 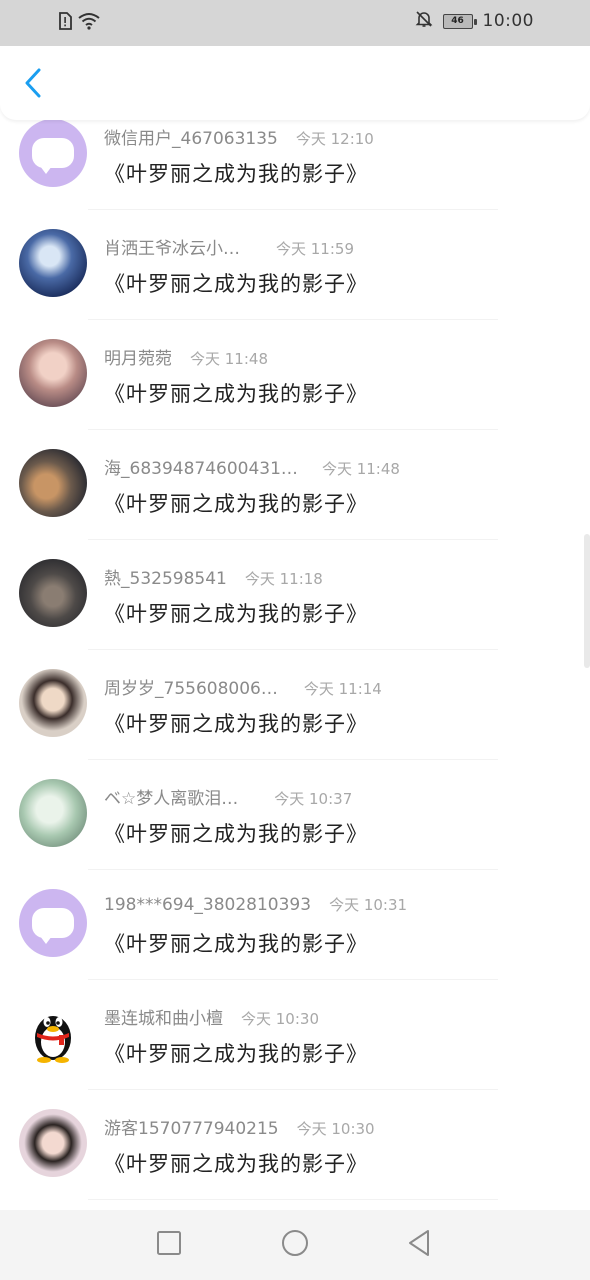 What do you see at coordinates (587, 601) in the screenshot?
I see `scrollbar` at bounding box center [587, 601].